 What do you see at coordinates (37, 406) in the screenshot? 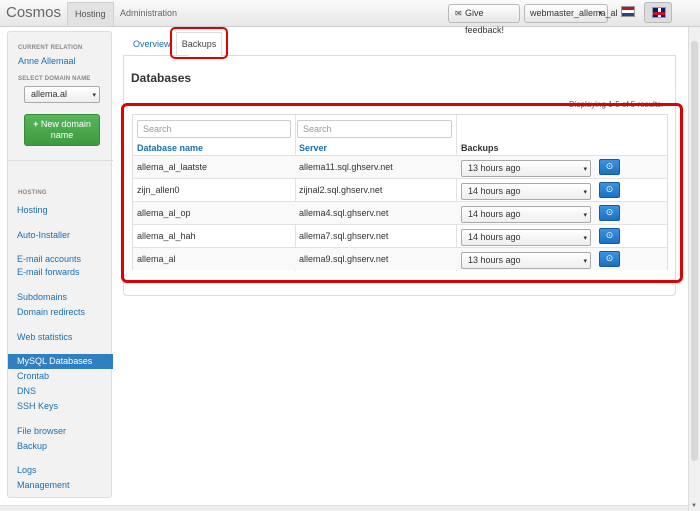
I see `sidebar-item-ssh-keys: SSH Keys` at bounding box center [37, 406].